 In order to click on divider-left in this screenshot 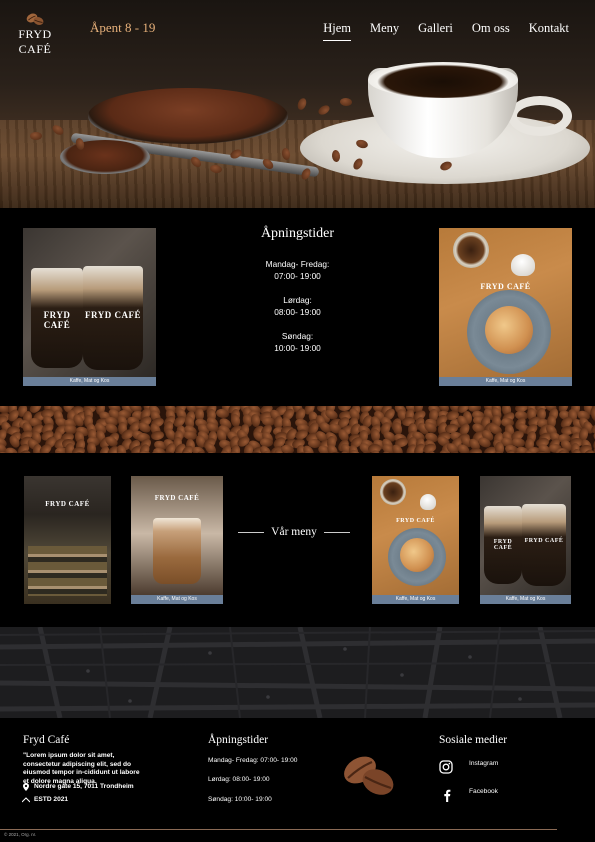, I will do `click(251, 532)`.